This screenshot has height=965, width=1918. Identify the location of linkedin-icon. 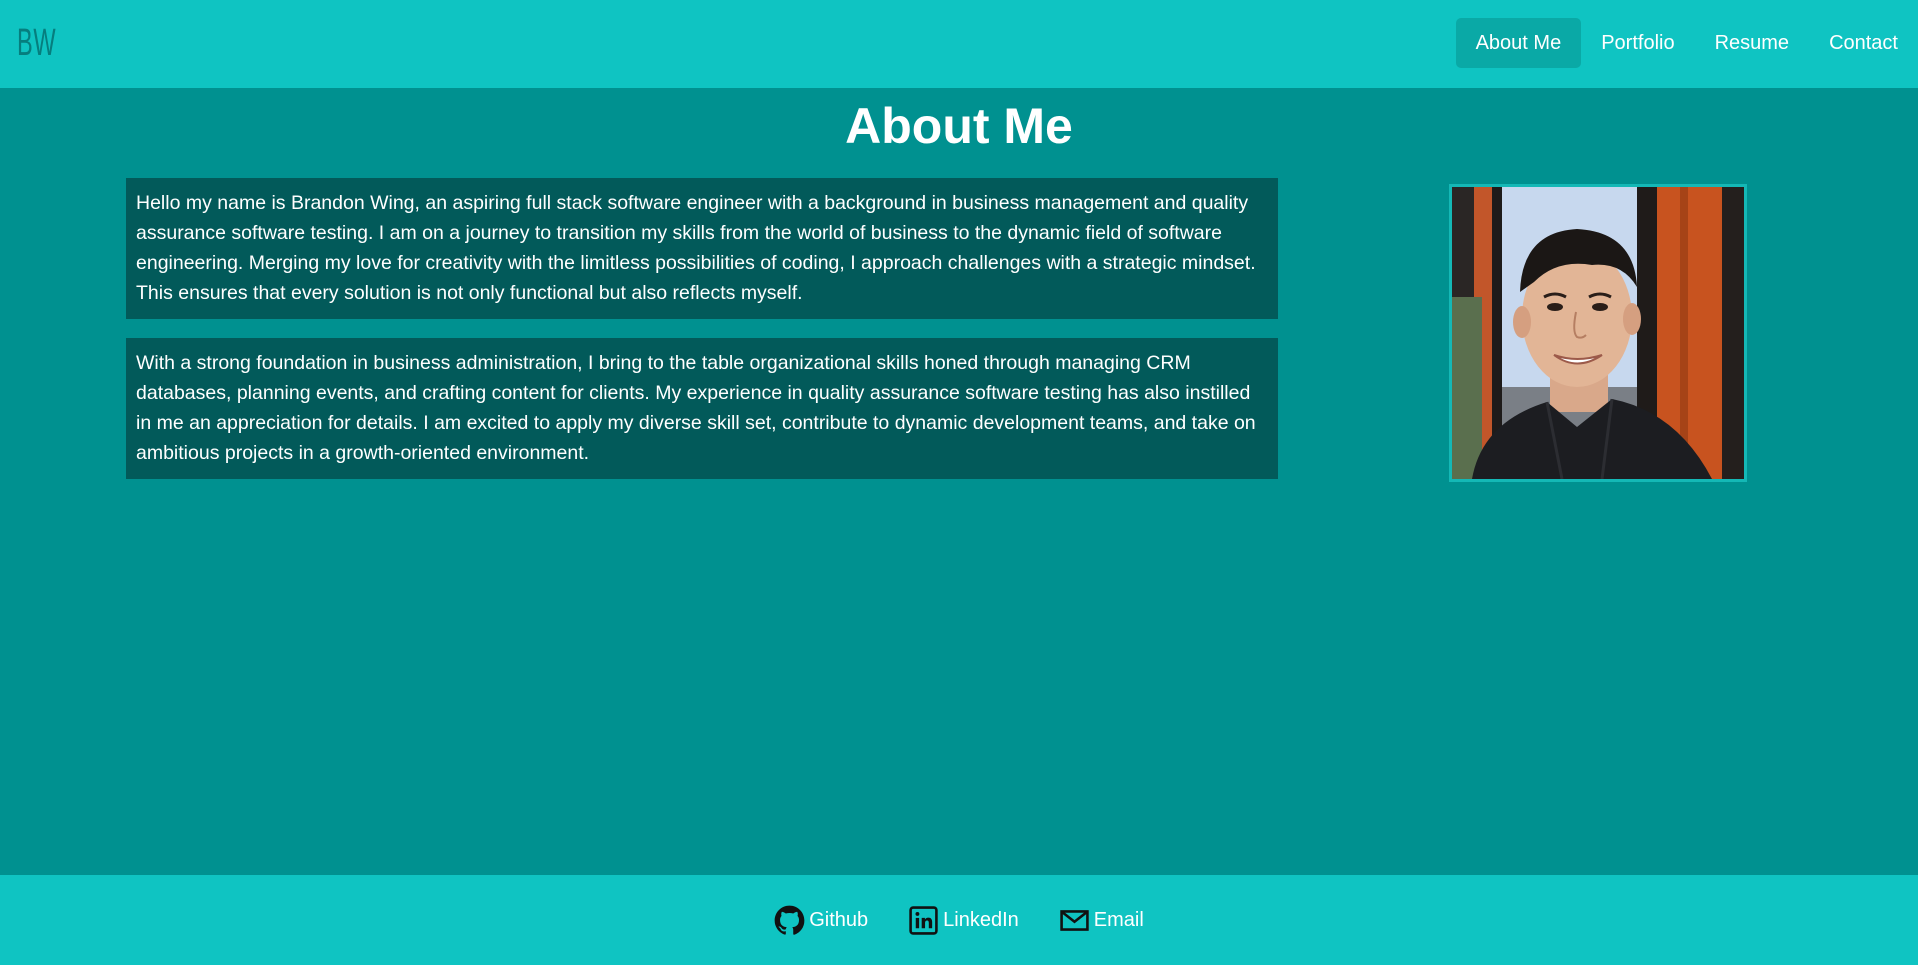
(923, 920).